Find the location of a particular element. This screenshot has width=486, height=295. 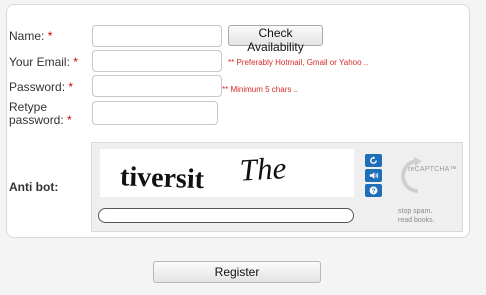

password-hint: ** Minimum 5 chars .. is located at coordinates (260, 89).